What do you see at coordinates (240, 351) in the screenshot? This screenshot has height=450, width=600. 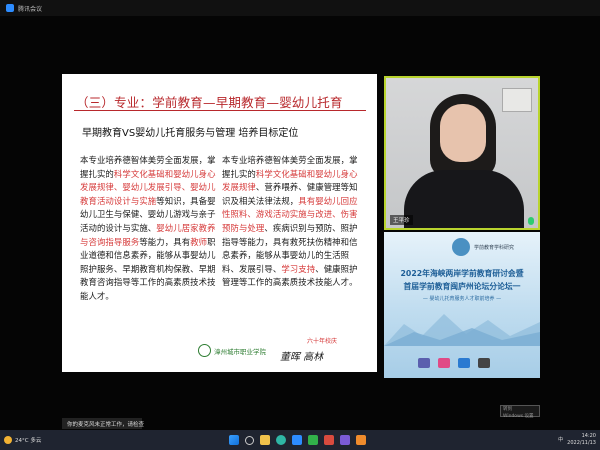 I see `school-name: 漳州城市职业学院` at bounding box center [240, 351].